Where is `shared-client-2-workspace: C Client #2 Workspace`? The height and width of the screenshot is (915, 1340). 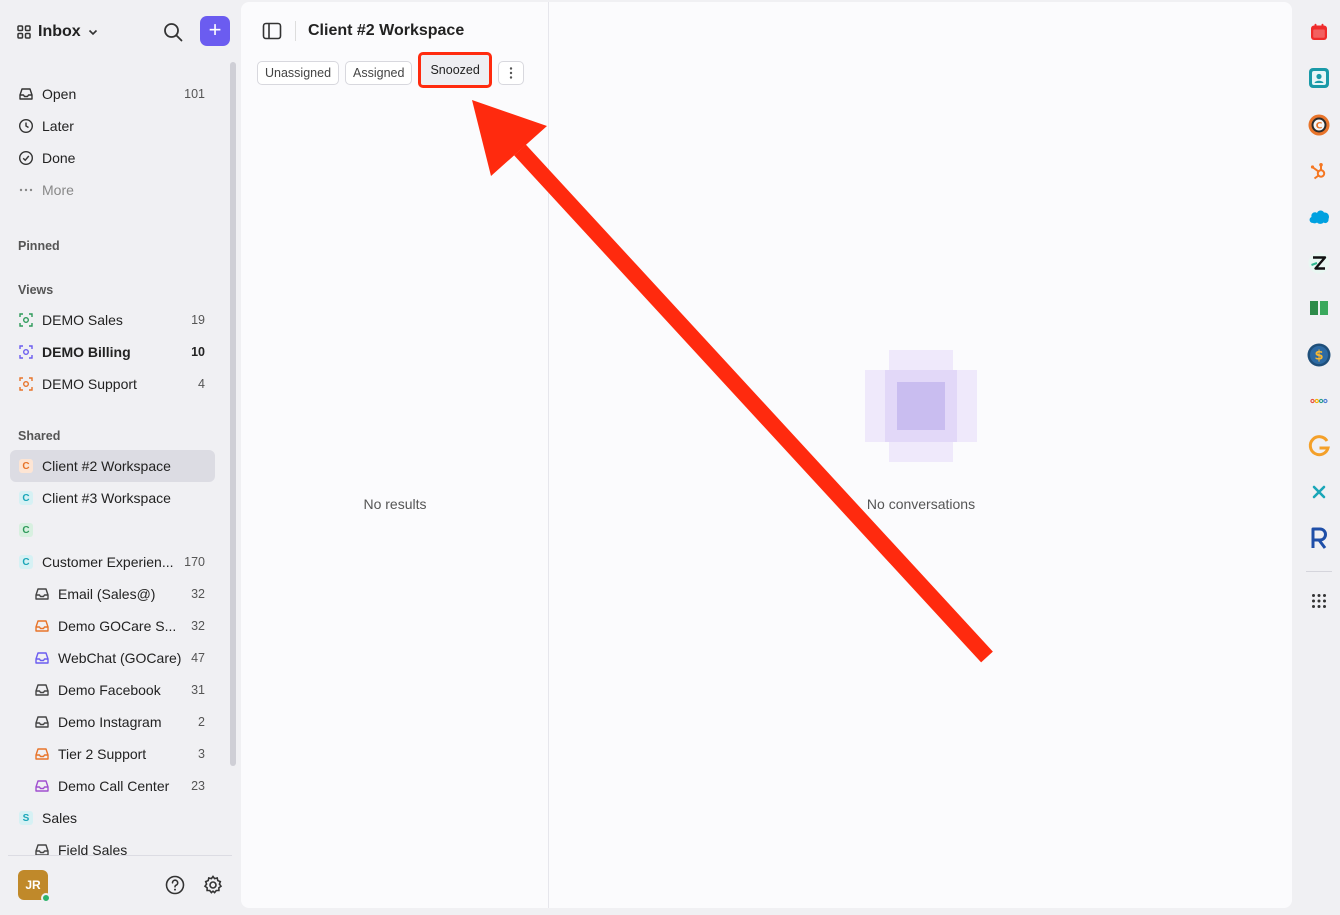
shared-client-2-workspace: C Client #2 Workspace is located at coordinates (112, 466).